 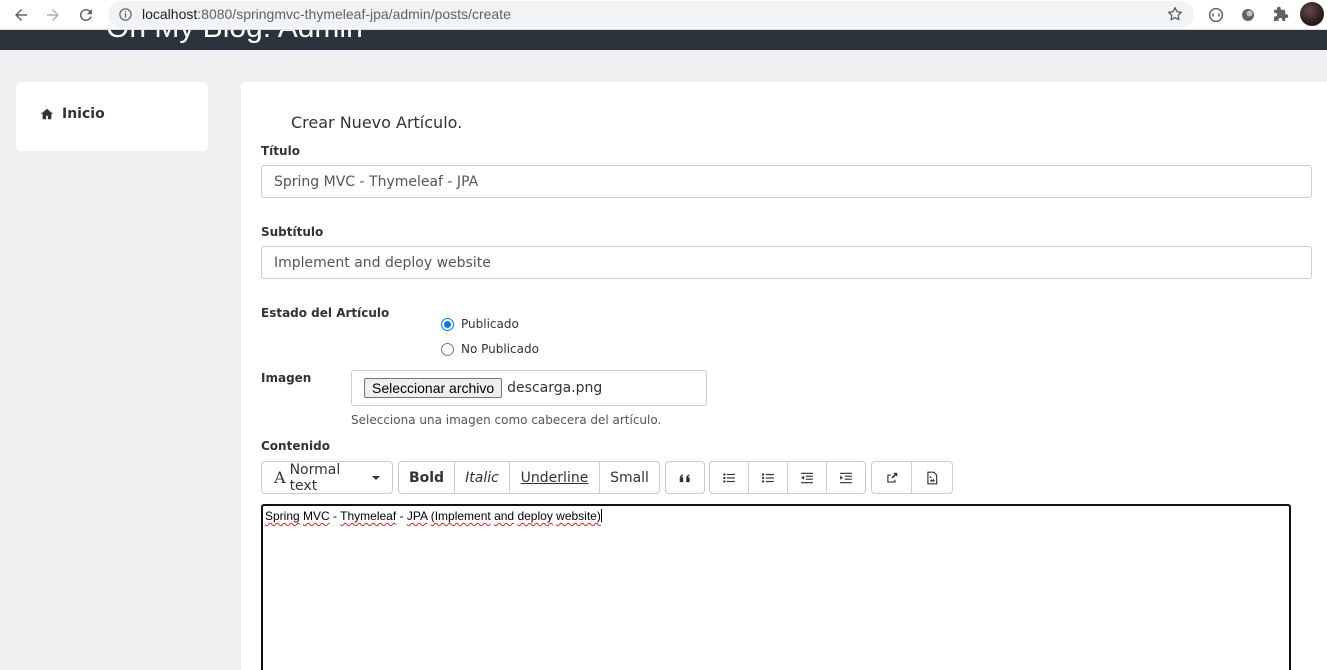 I want to click on choose-file-button: Seleccionar archivo, so click(x=433, y=388).